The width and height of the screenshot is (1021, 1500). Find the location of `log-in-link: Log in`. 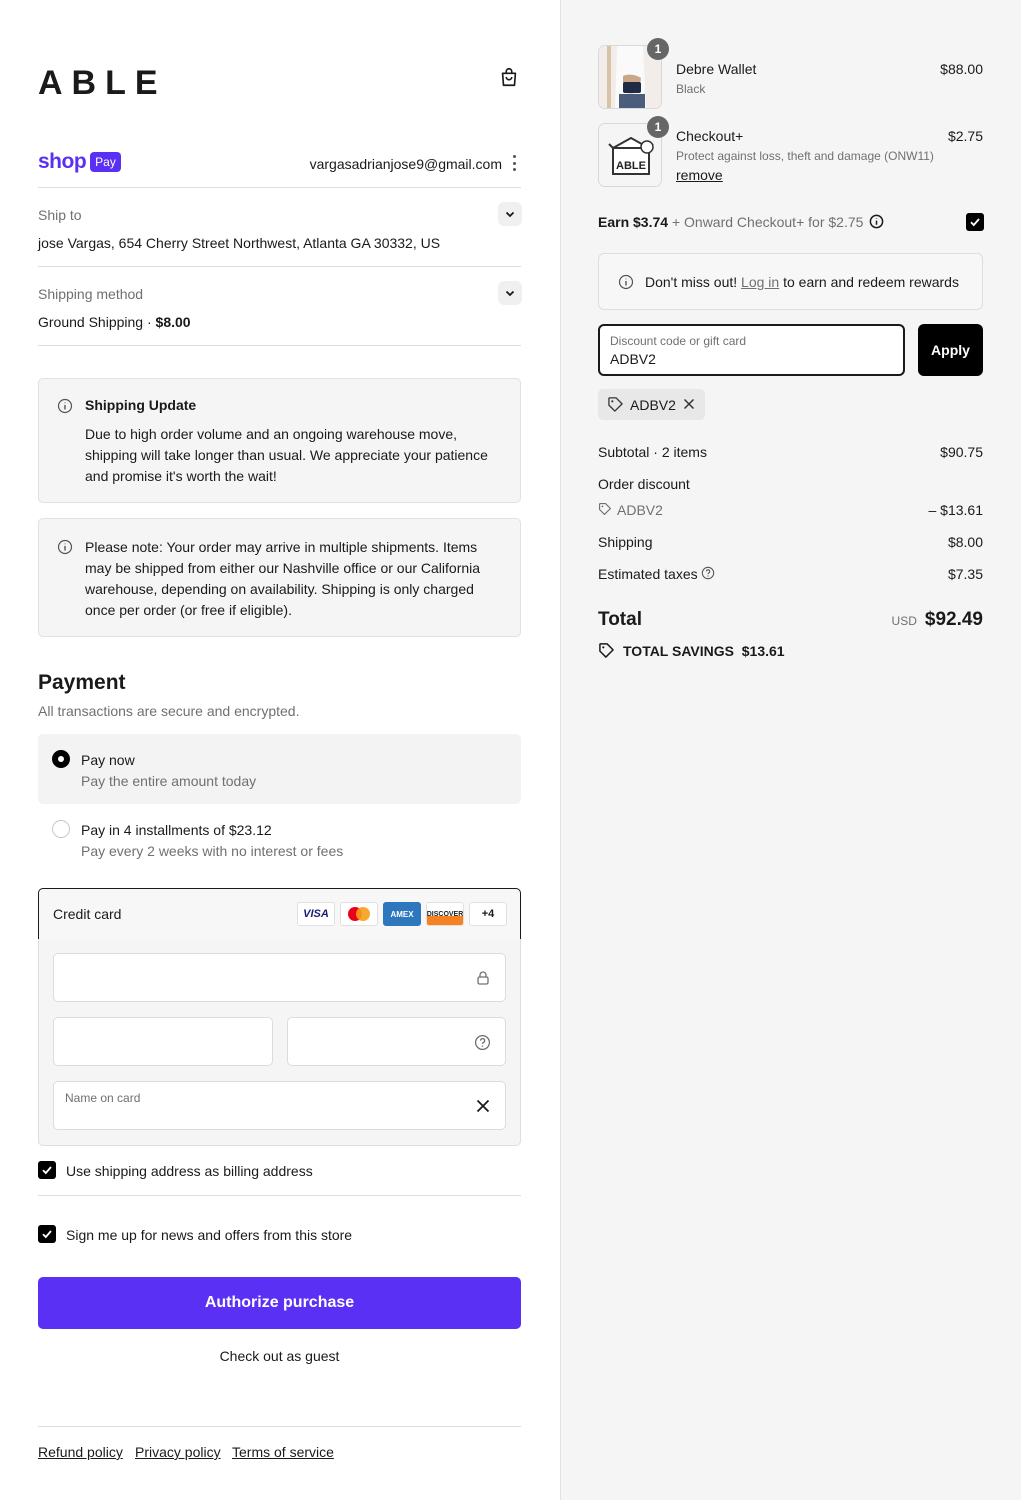

log-in-link: Log in is located at coordinates (760, 282).